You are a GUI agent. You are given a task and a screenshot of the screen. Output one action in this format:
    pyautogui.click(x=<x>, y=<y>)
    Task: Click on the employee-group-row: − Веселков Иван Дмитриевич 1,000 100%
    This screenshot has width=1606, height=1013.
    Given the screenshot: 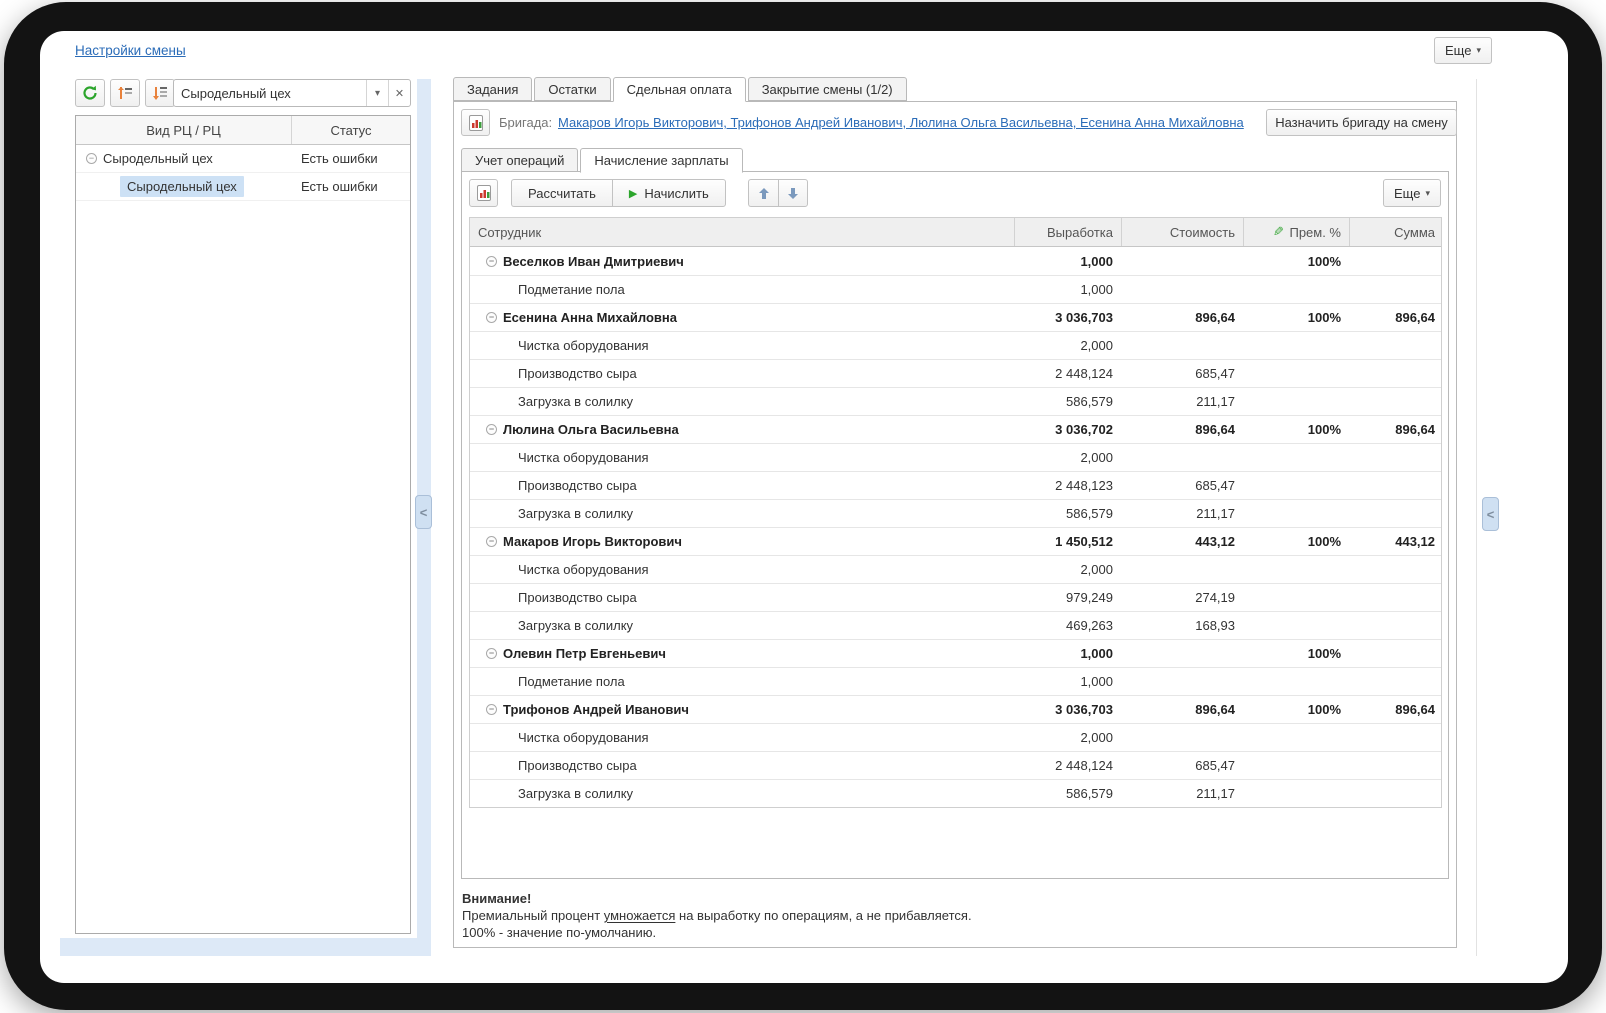 What is the action you would take?
    pyautogui.click(x=955, y=261)
    